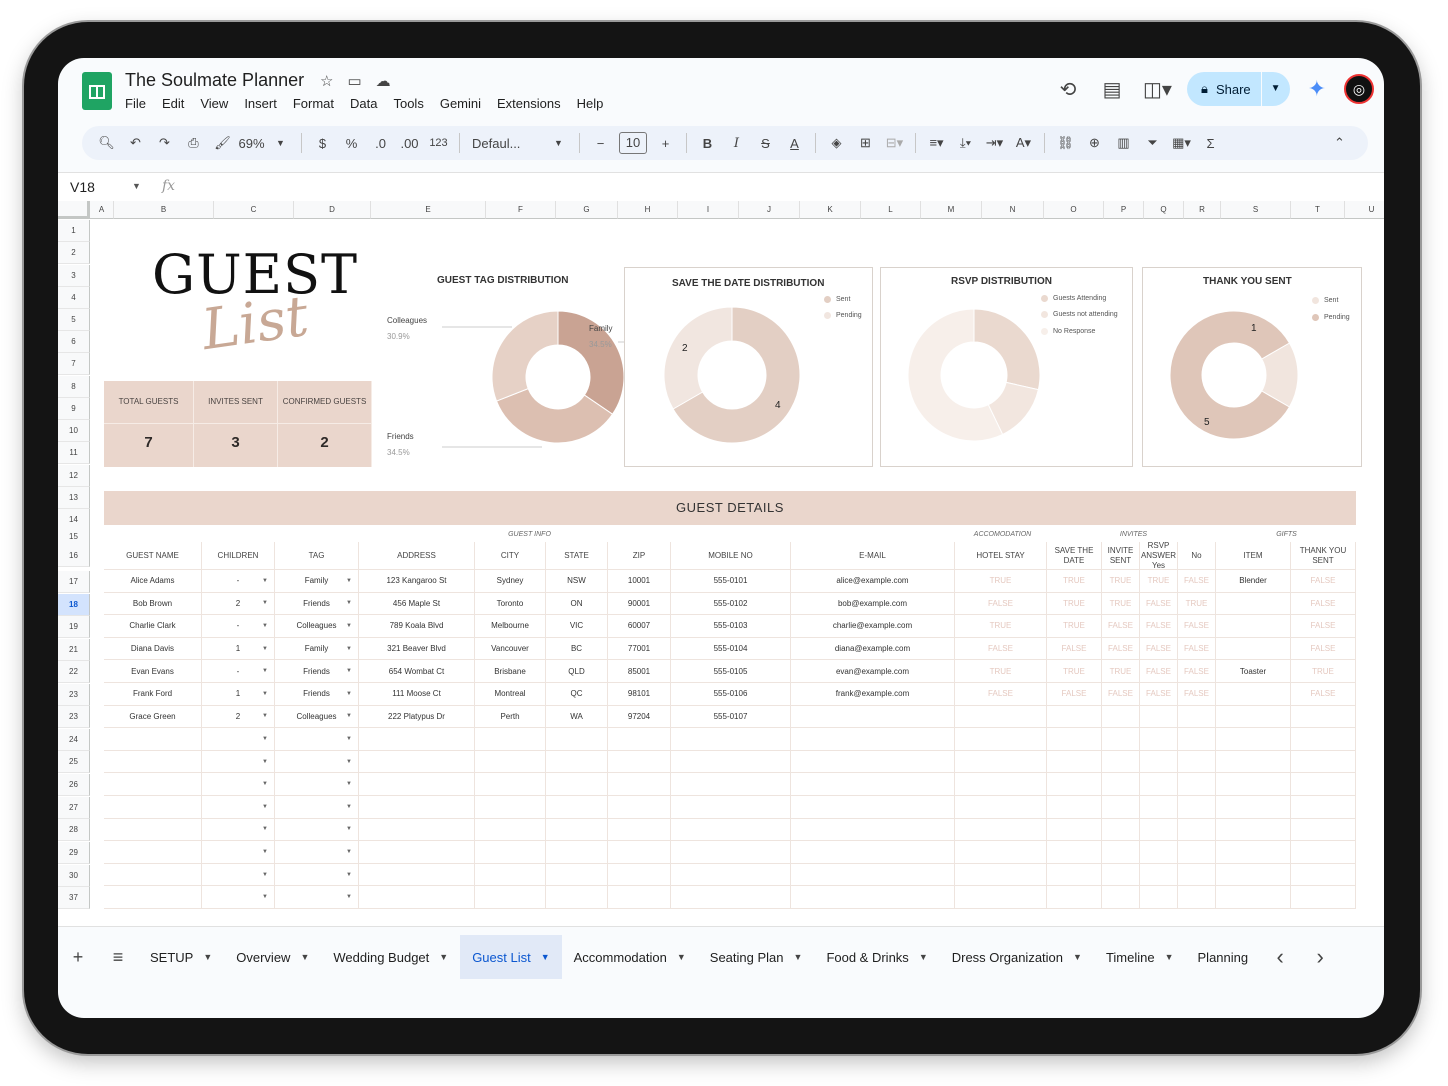 Image resolution: width=1448 pixels, height=1086 pixels. I want to click on table-cell: - ▼, so click(238, 581).